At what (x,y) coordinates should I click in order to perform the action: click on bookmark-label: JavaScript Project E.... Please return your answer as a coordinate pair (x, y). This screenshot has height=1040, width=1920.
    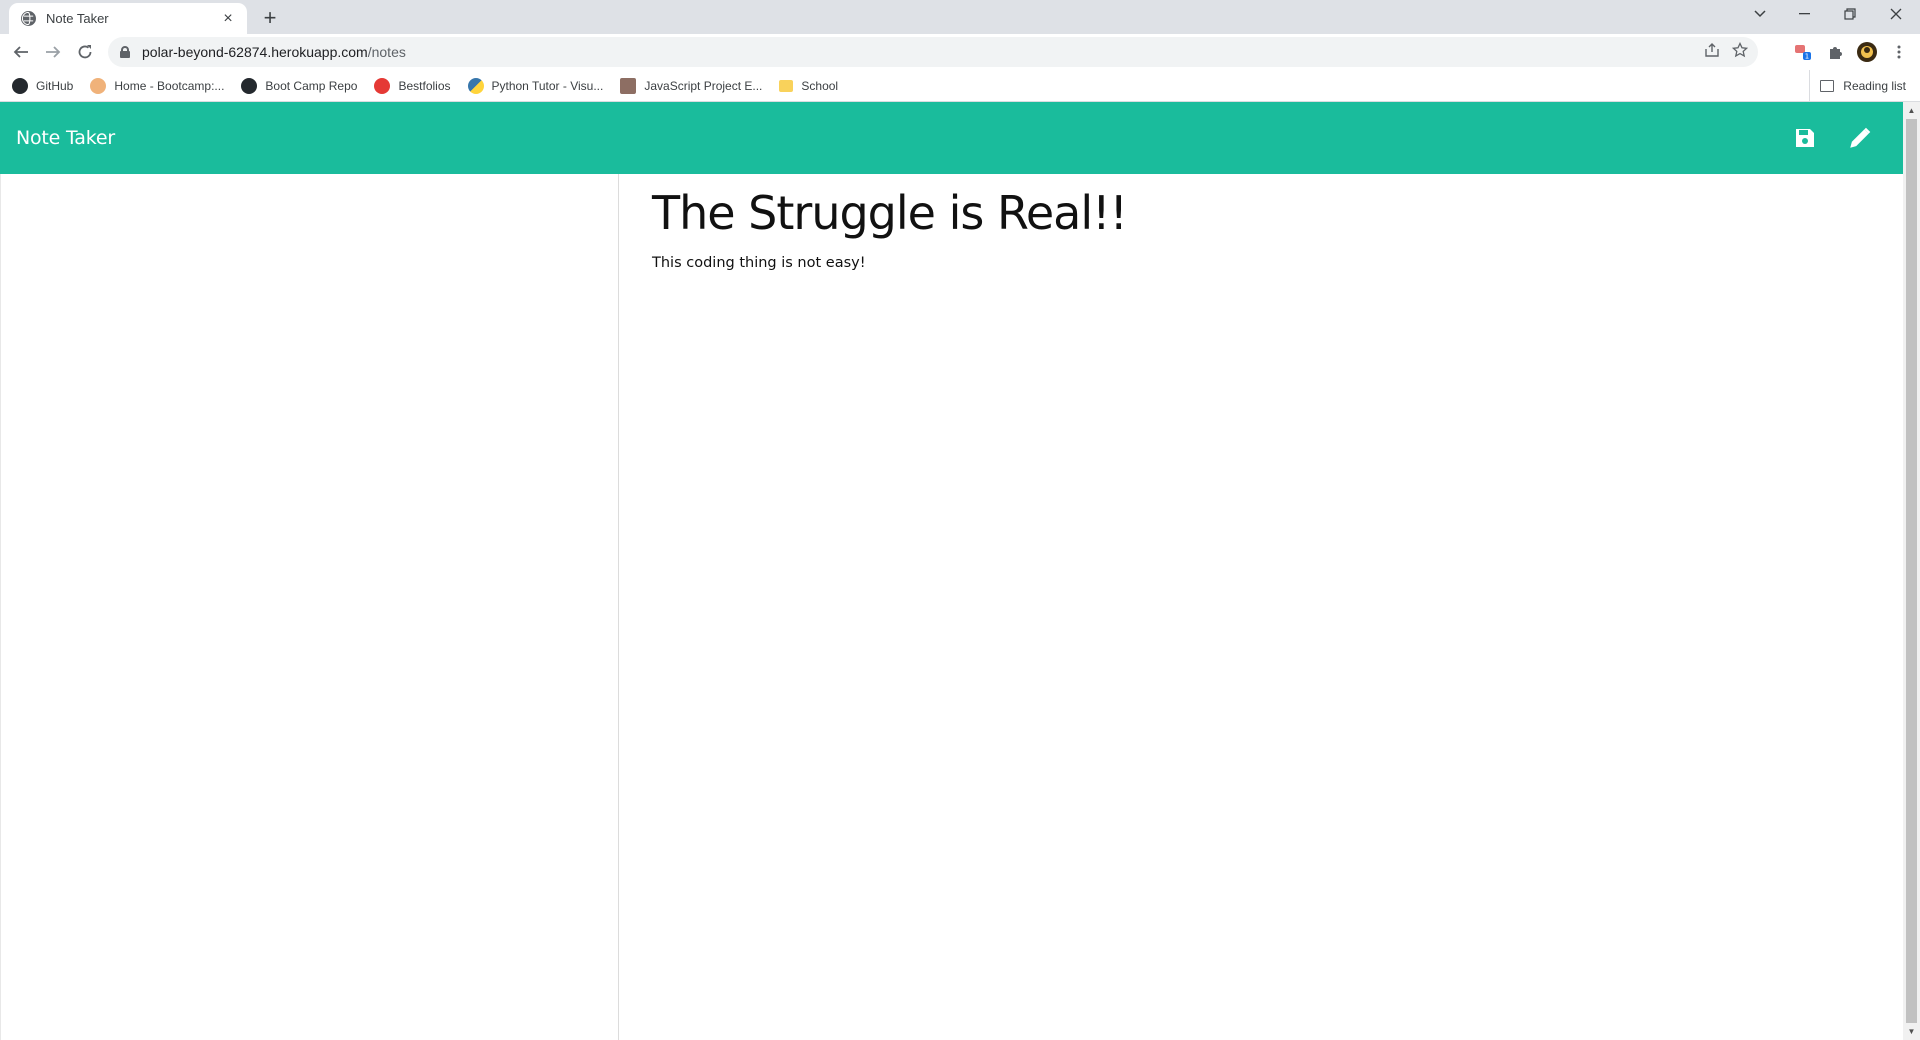
    Looking at the image, I should click on (703, 85).